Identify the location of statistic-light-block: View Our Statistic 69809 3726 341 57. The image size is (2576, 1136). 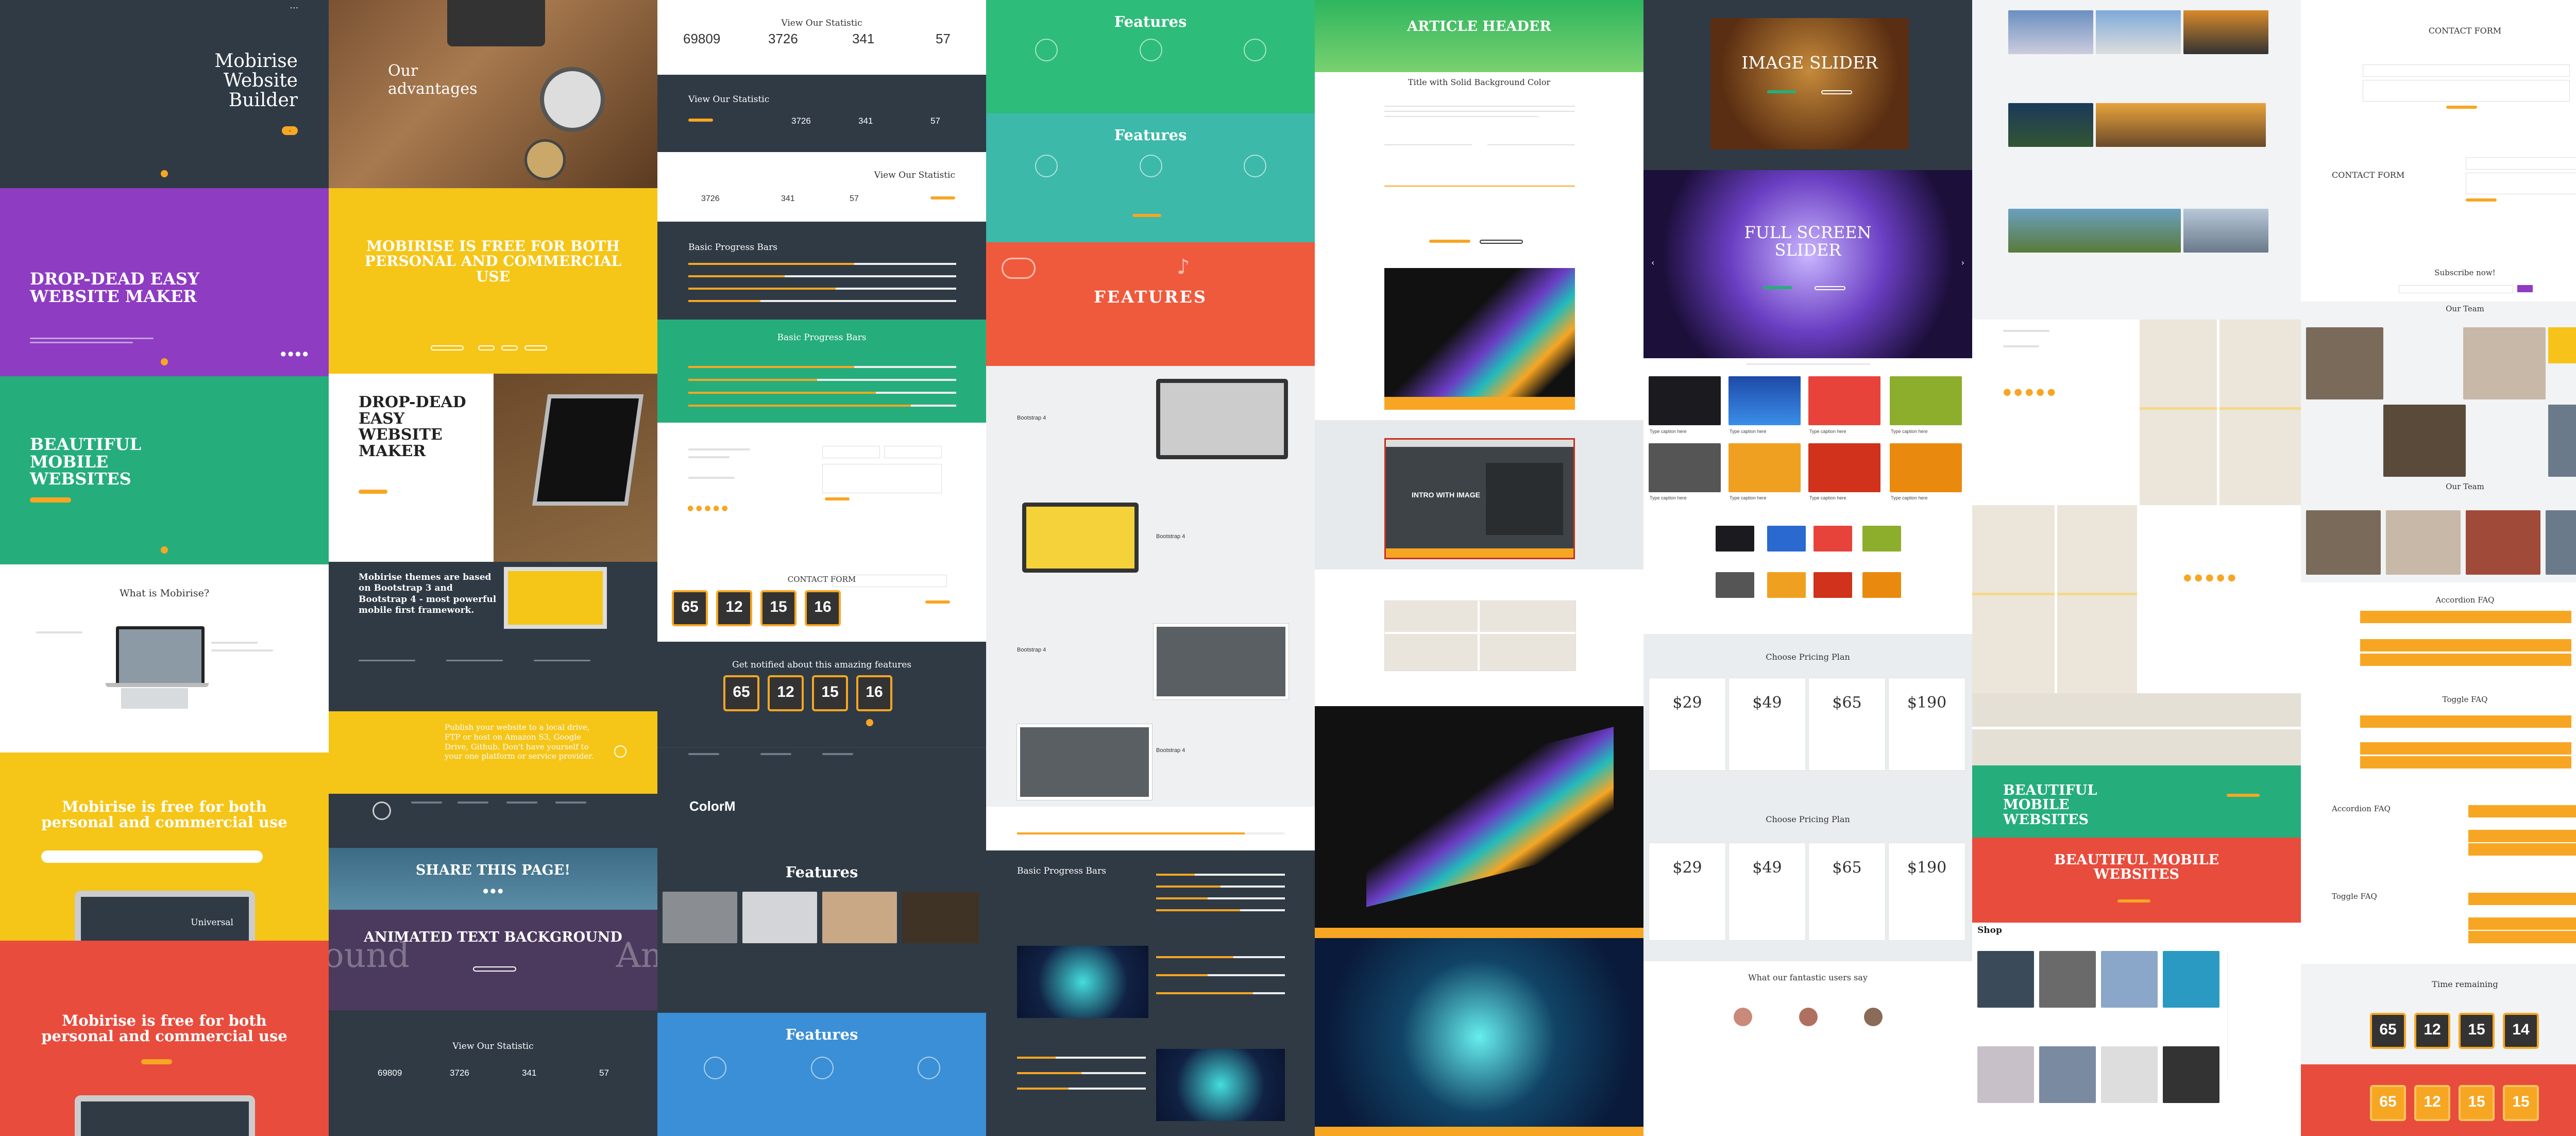
(821, 37).